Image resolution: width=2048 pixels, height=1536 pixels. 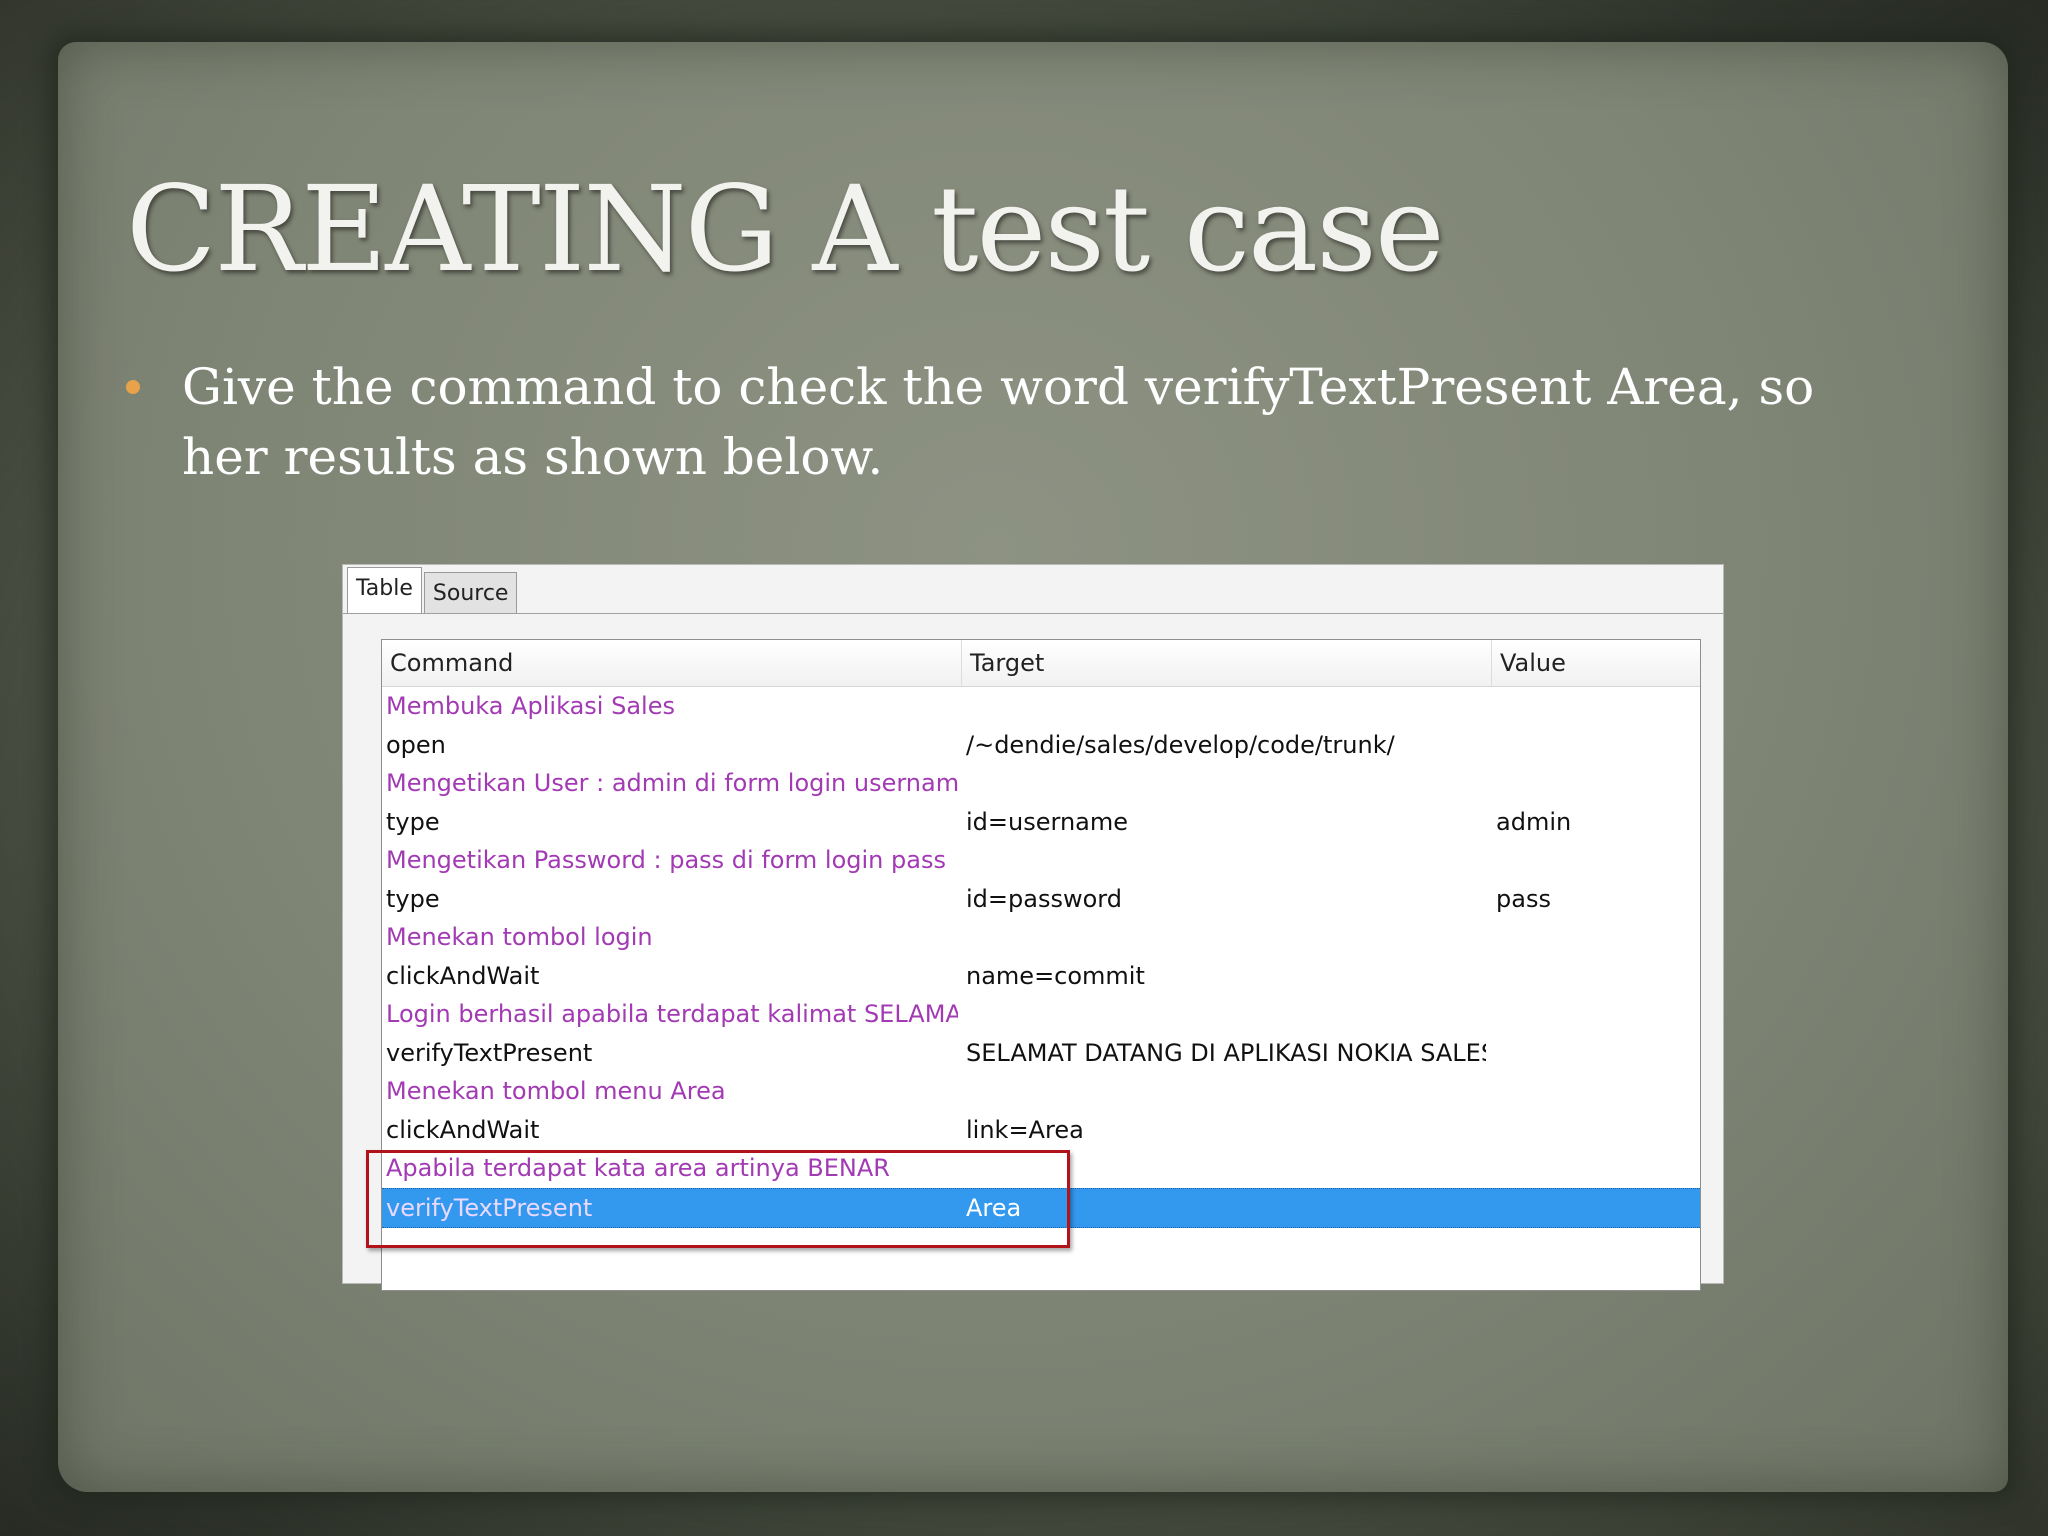 I want to click on table-row: clickAndWait name=commit, so click(x=1041, y=976).